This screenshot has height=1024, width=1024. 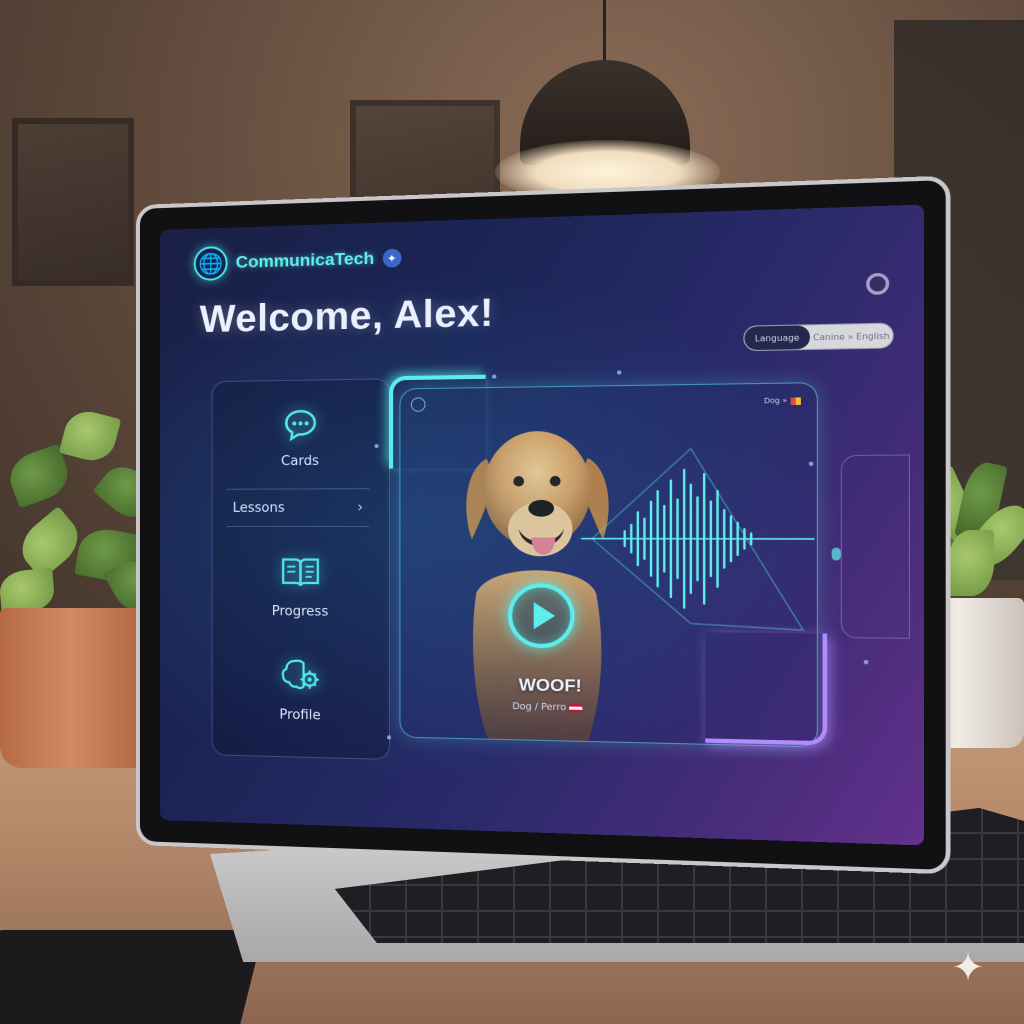 What do you see at coordinates (418, 404) in the screenshot?
I see `card-menu-icon` at bounding box center [418, 404].